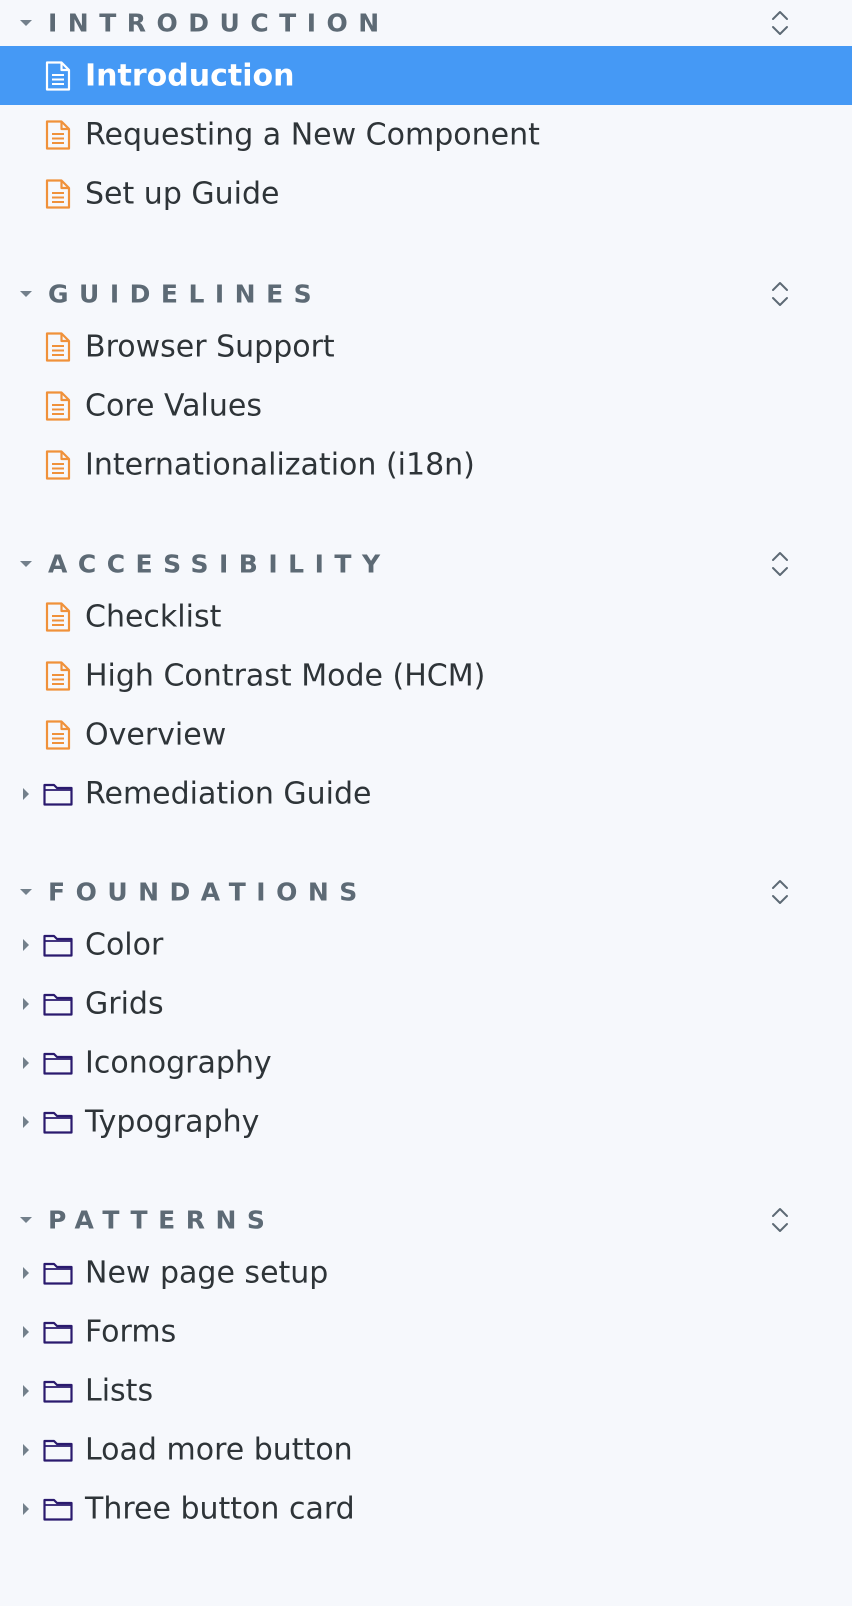  What do you see at coordinates (426, 1508) in the screenshot?
I see `folder-item-three-button-card: Three button card` at bounding box center [426, 1508].